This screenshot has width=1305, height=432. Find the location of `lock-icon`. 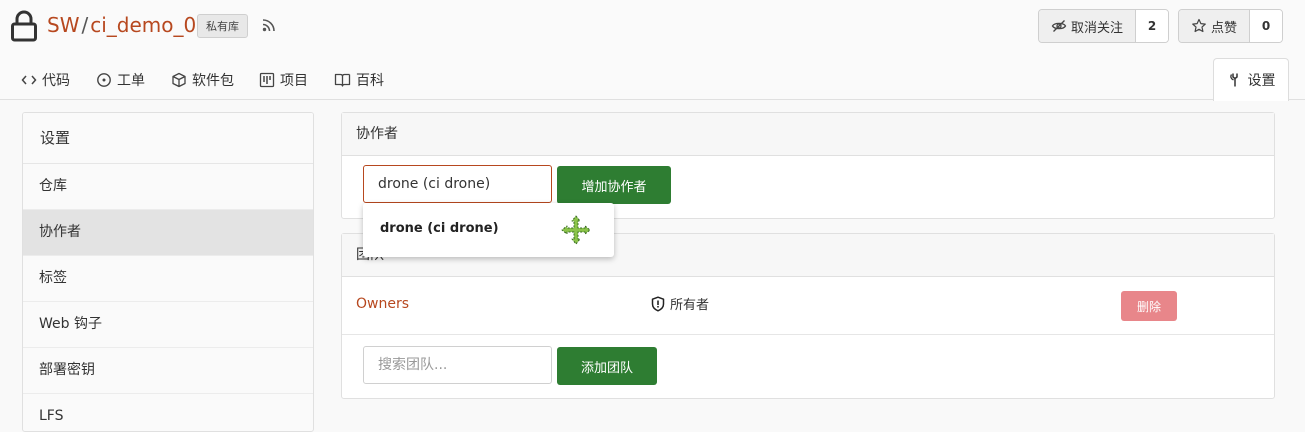

lock-icon is located at coordinates (24, 28).